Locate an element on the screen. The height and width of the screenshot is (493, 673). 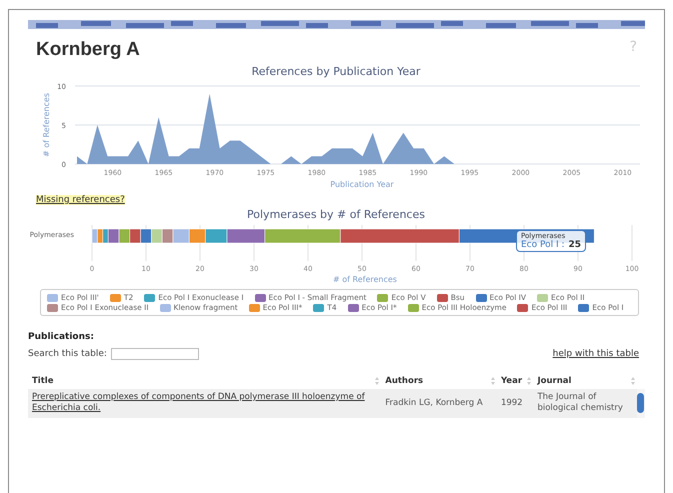
column-header: Title is located at coordinates (205, 381).